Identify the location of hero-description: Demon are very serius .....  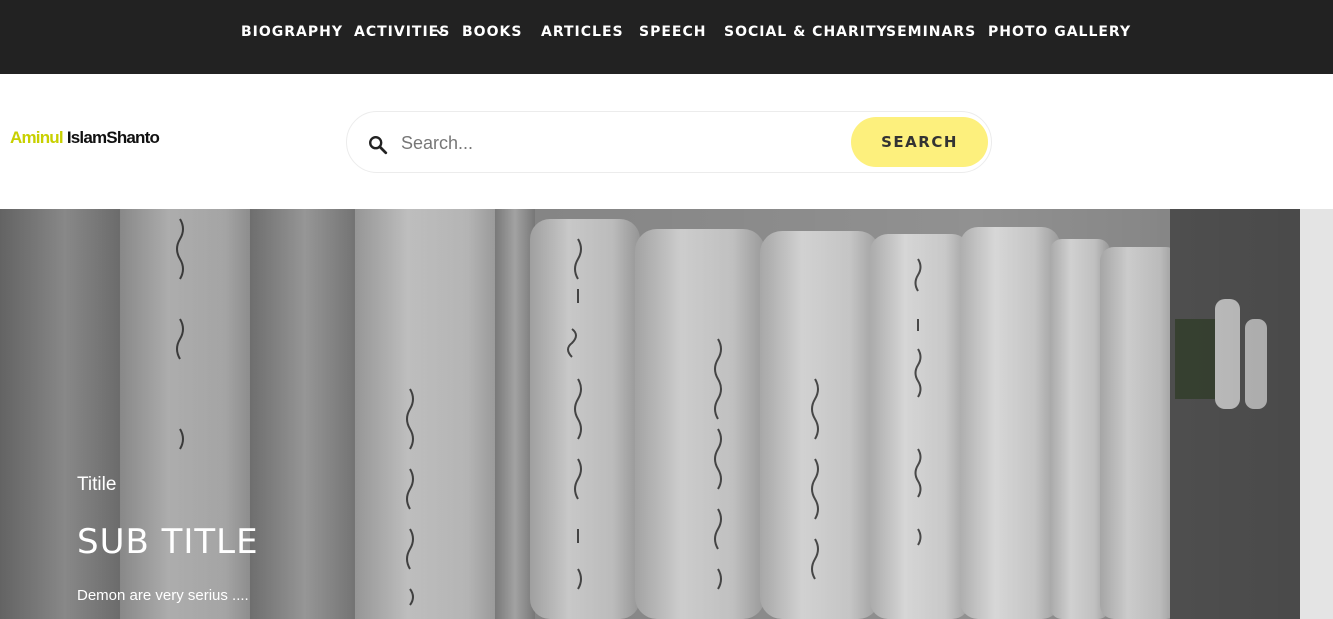
(163, 595).